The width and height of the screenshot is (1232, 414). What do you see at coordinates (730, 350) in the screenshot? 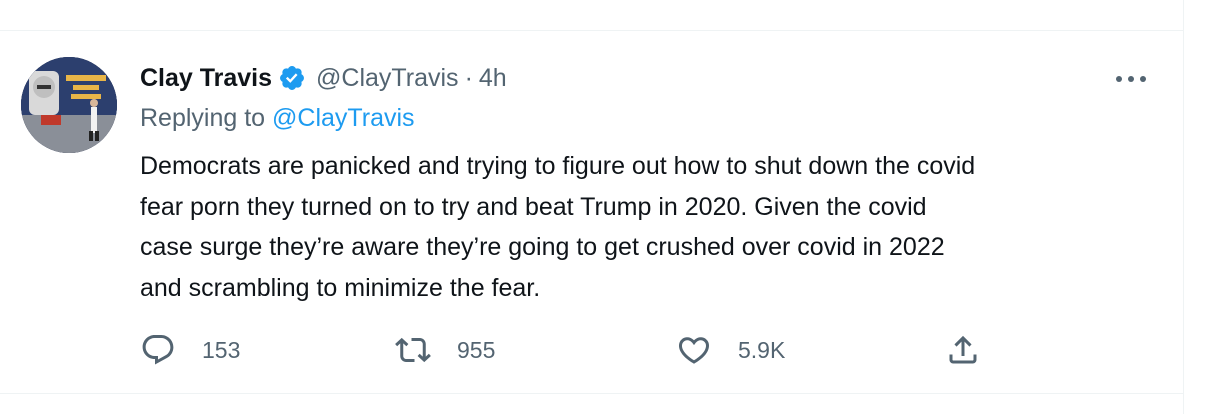
I see `like-button: 5.9K` at bounding box center [730, 350].